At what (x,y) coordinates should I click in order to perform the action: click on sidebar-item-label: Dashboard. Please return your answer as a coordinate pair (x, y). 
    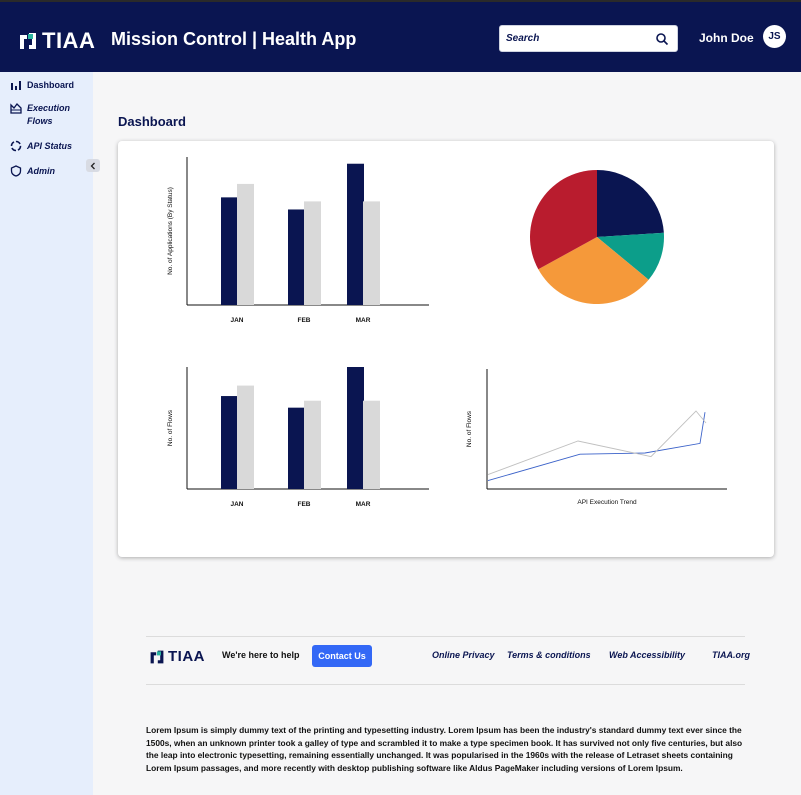
    Looking at the image, I should click on (51, 85).